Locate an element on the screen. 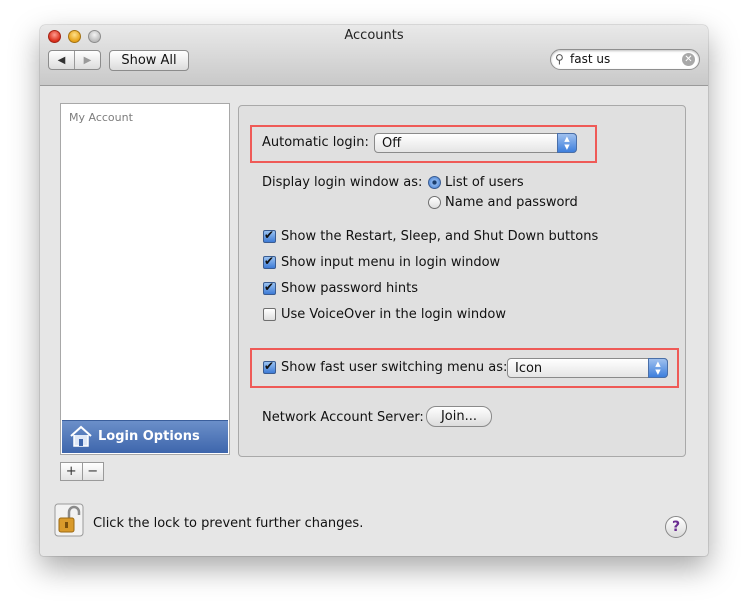 The image size is (748, 611). checkbox-voiceover-label: Use VoiceOver in the login window is located at coordinates (393, 314).